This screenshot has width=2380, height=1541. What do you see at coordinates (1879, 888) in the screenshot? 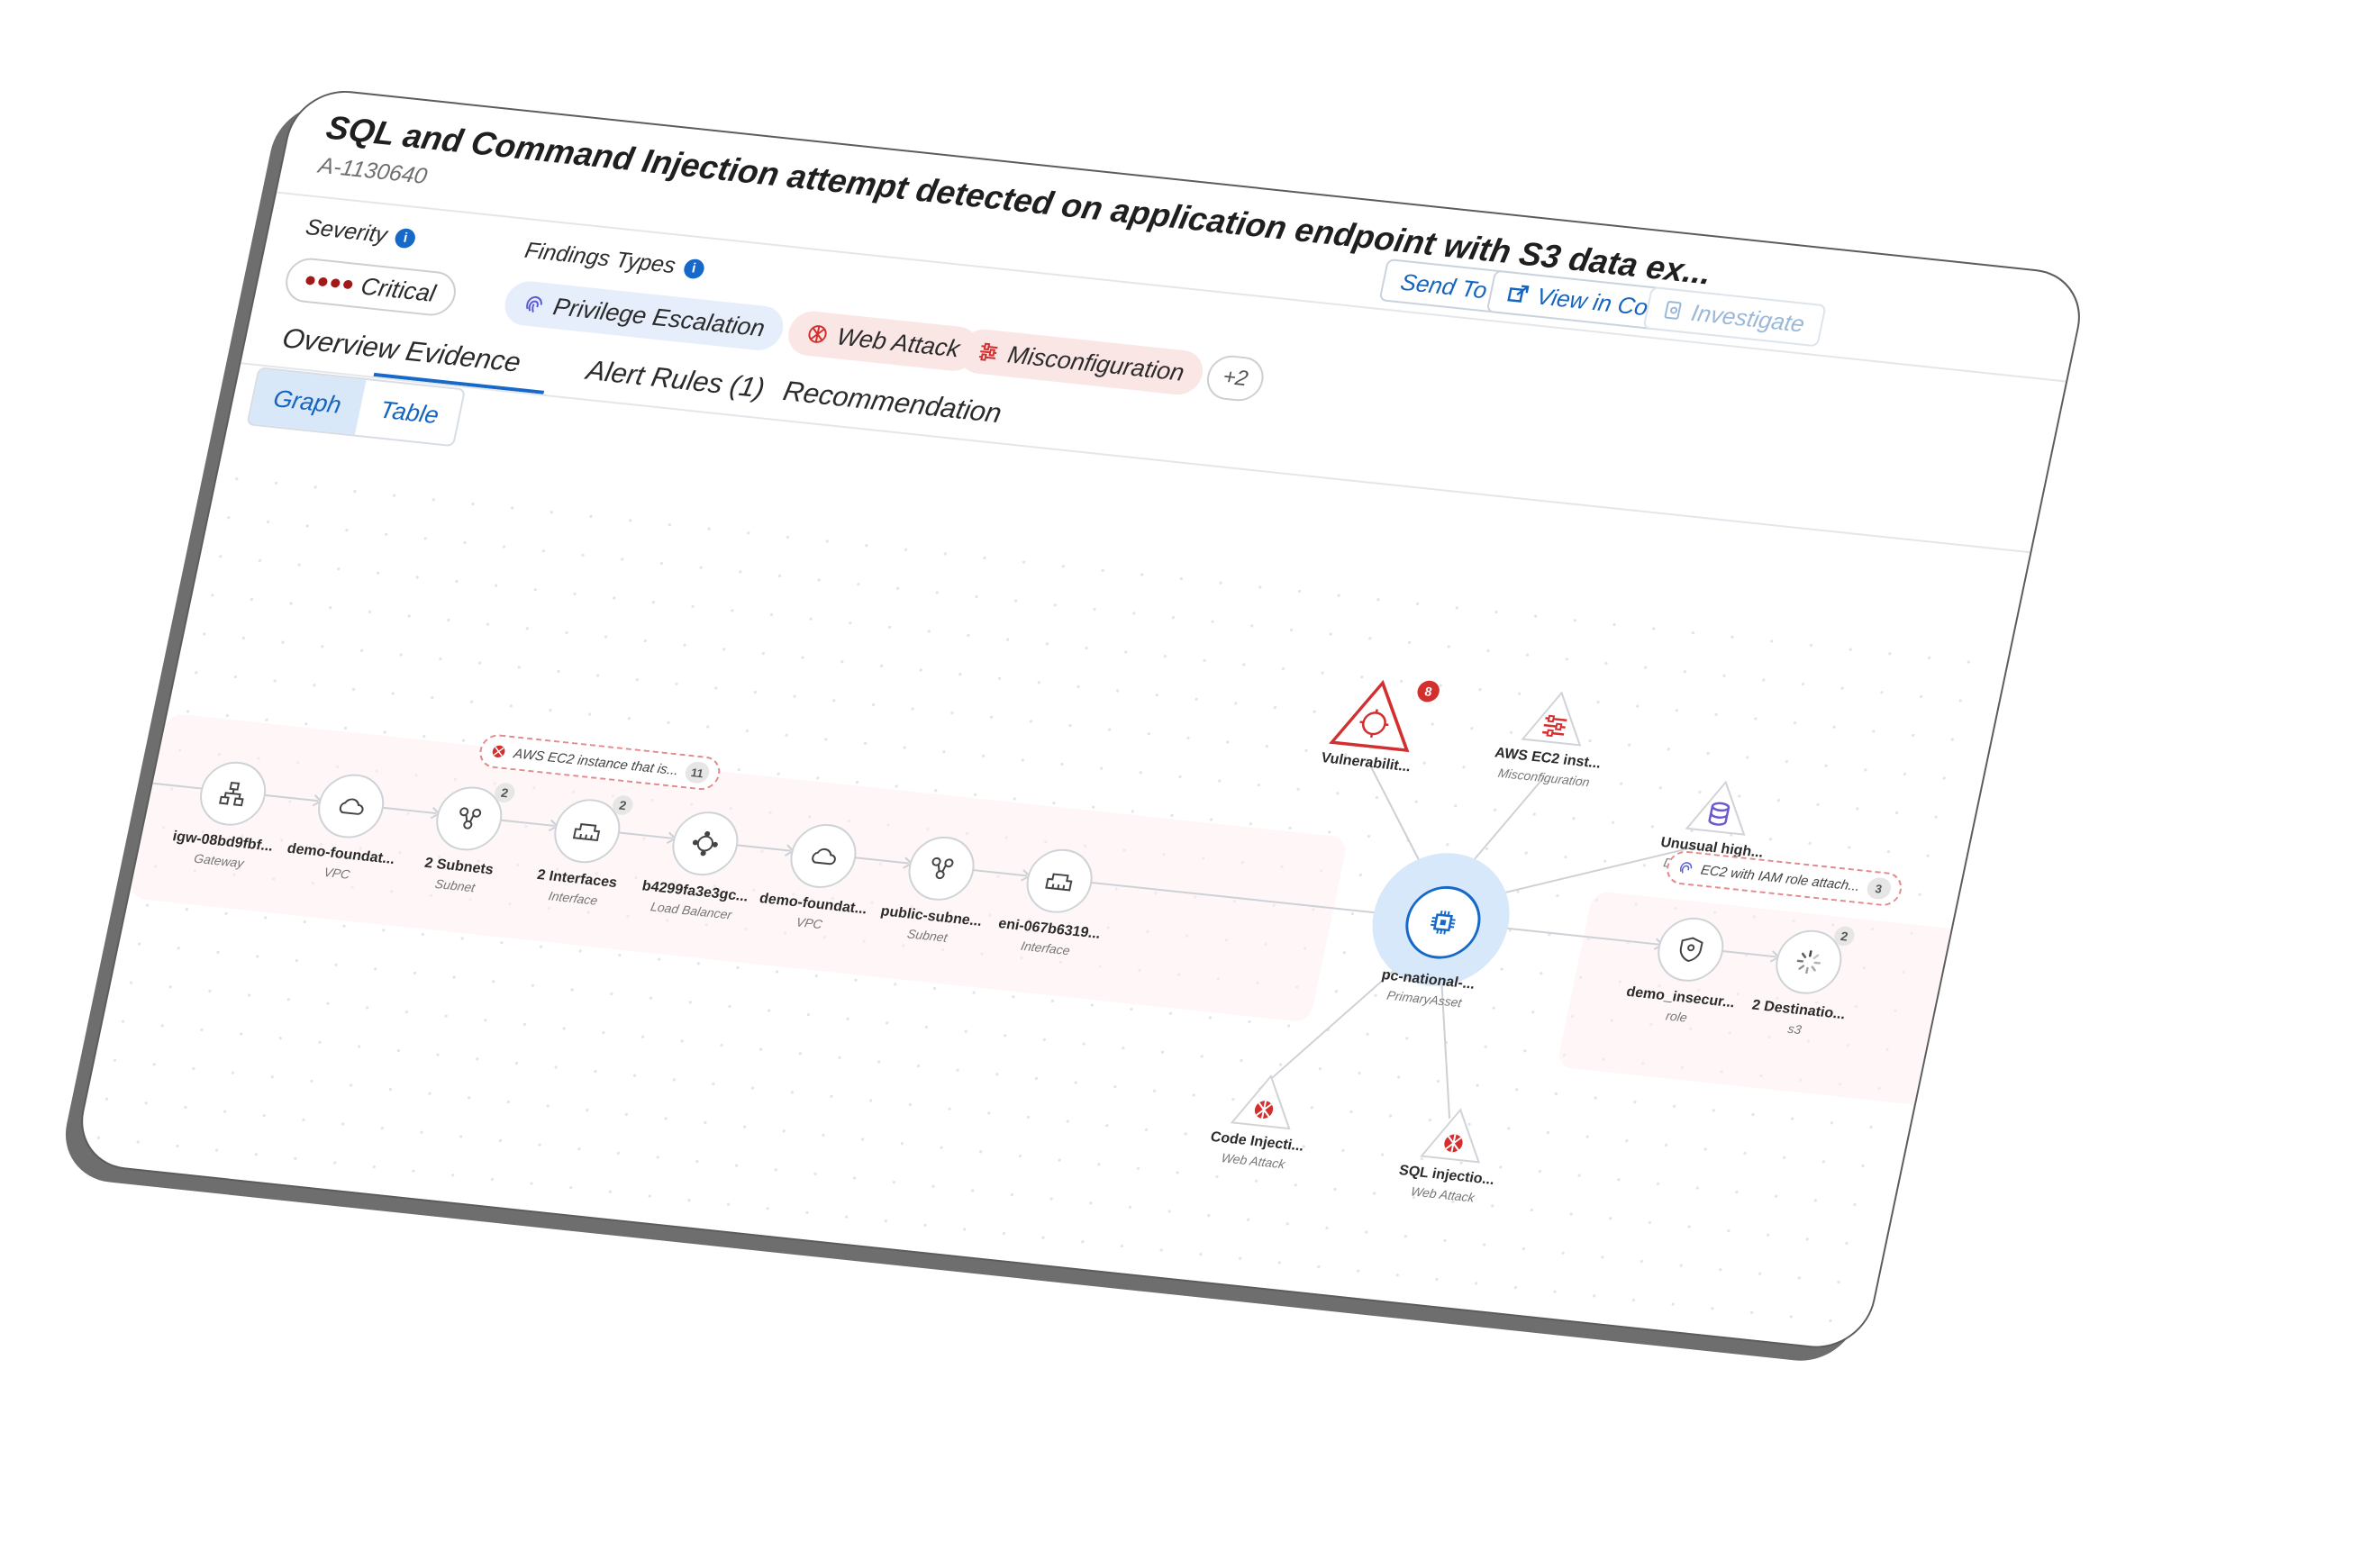
I see `callout-count: 3` at bounding box center [1879, 888].